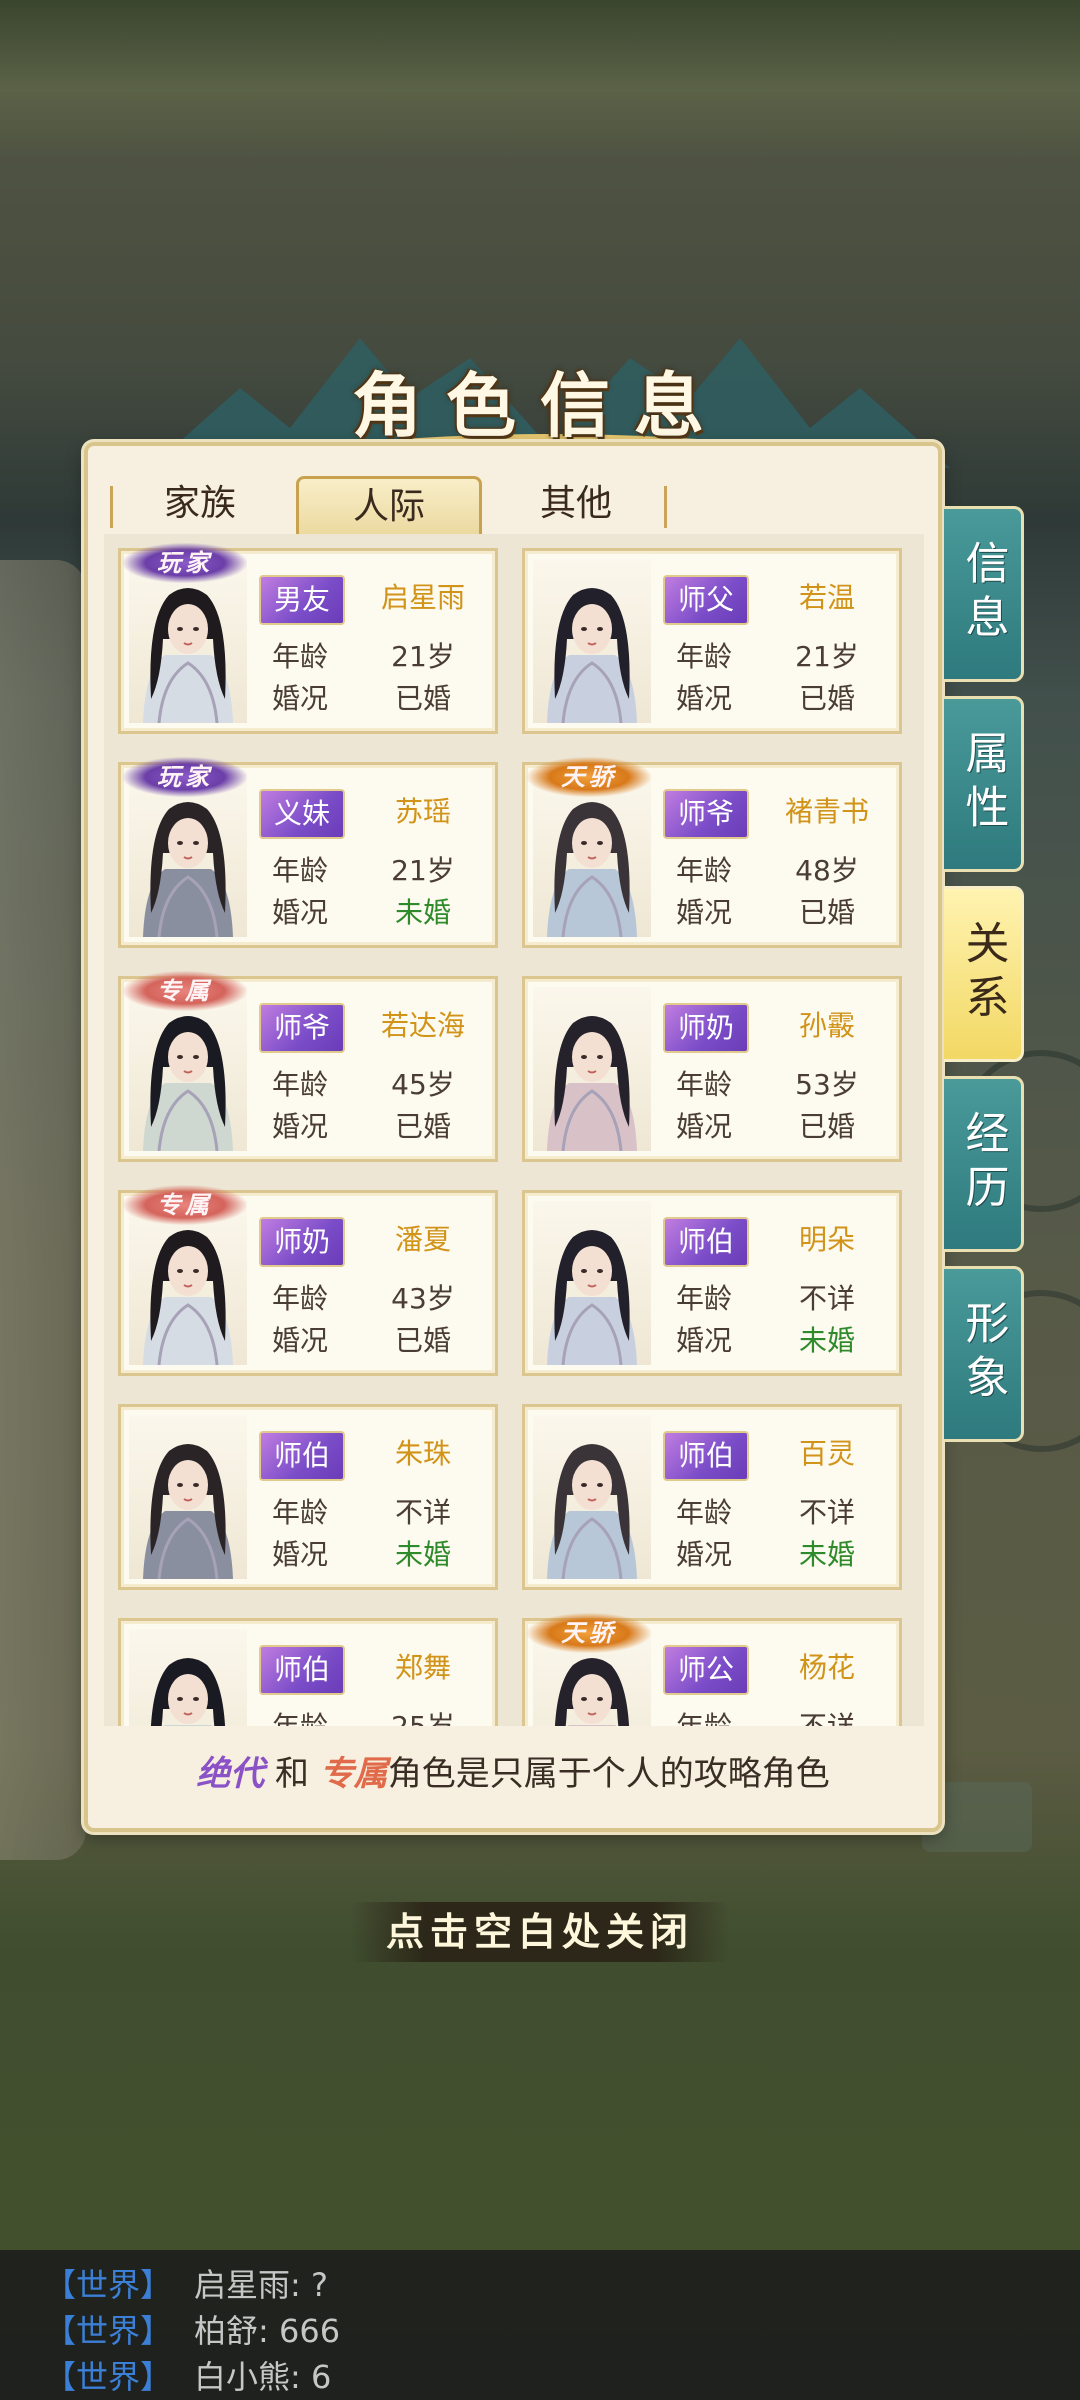 Image resolution: width=1080 pixels, height=2400 pixels. What do you see at coordinates (422, 1453) in the screenshot?
I see `character-name: 朱珠` at bounding box center [422, 1453].